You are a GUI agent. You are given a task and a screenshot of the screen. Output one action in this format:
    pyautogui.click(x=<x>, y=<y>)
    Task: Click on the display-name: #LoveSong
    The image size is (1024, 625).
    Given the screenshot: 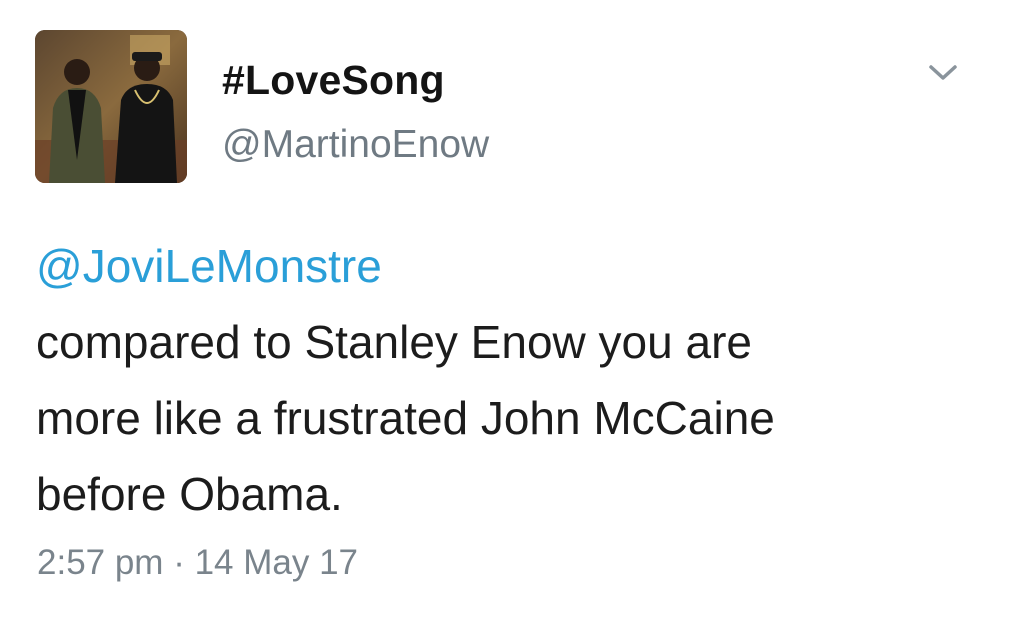 What is the action you would take?
    pyautogui.click(x=333, y=80)
    